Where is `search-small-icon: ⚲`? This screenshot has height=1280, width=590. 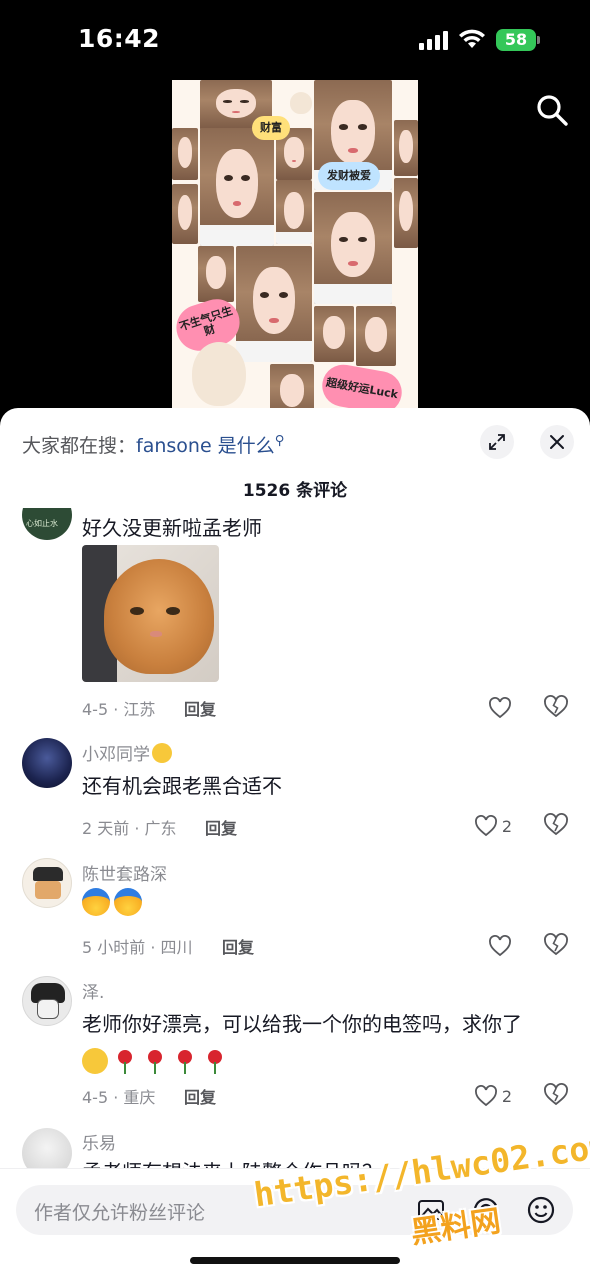
search-small-icon: ⚲ is located at coordinates (279, 441).